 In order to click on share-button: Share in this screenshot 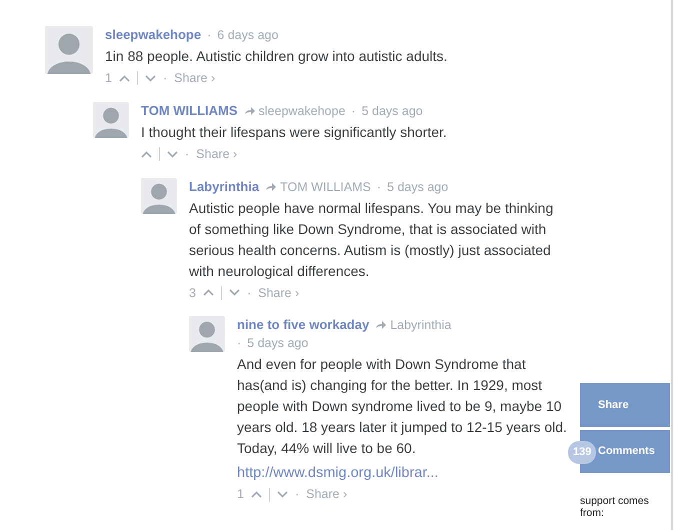, I will do `click(625, 405)`.